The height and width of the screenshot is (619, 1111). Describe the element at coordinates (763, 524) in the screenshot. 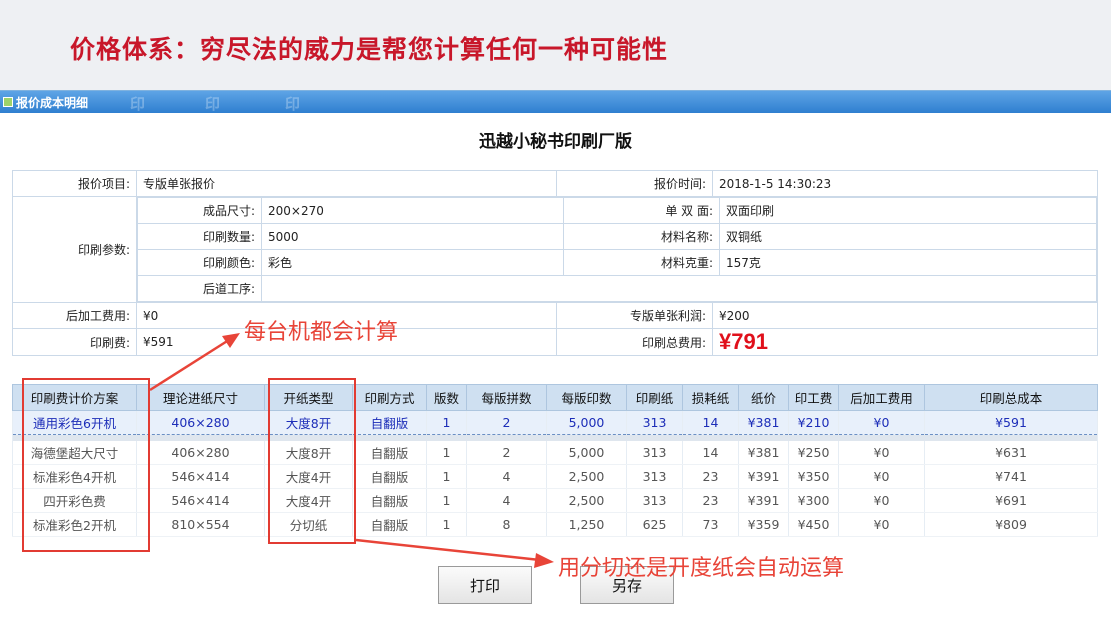

I see `cell: ¥359` at that location.